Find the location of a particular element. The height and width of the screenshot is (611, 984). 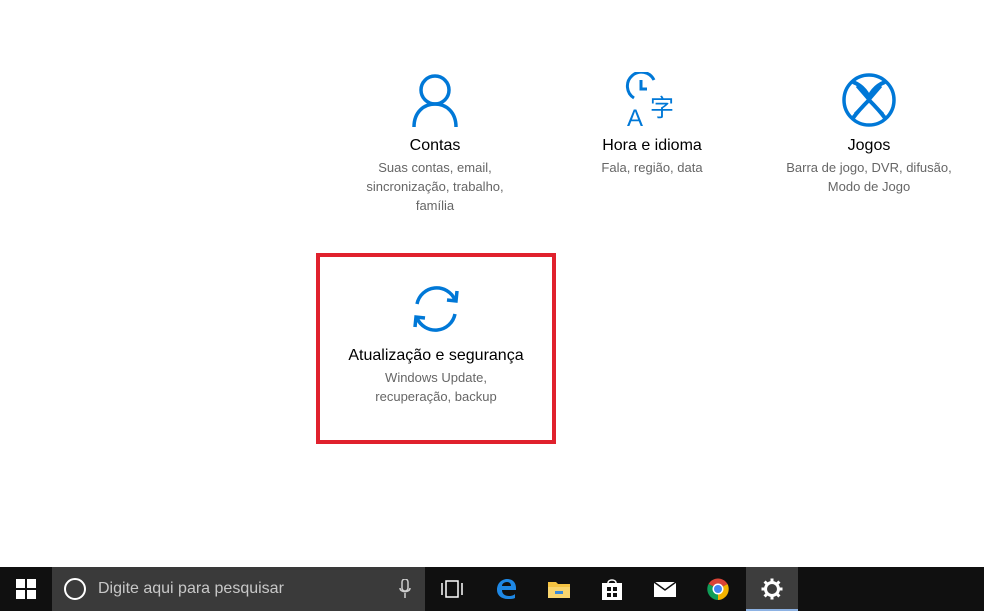

tile-description: Windows Update, recuperação, backup is located at coordinates (436, 387).